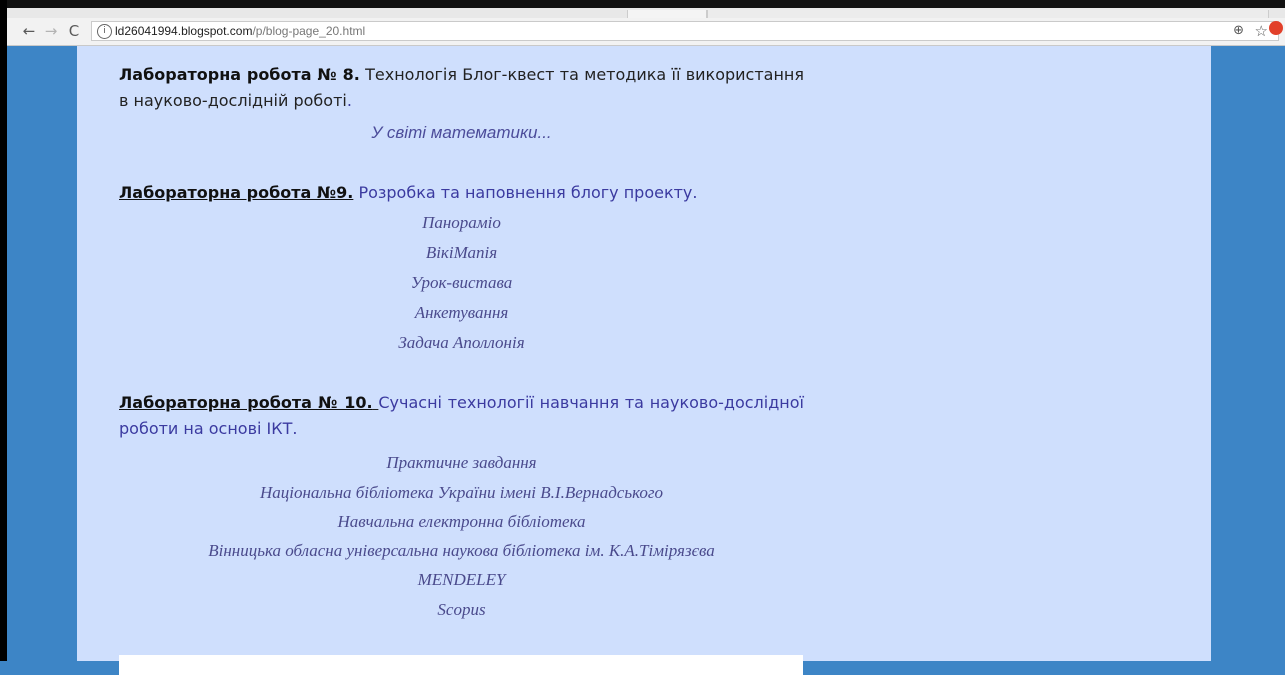  Describe the element at coordinates (104, 31) in the screenshot. I see `info-icon: i` at that location.